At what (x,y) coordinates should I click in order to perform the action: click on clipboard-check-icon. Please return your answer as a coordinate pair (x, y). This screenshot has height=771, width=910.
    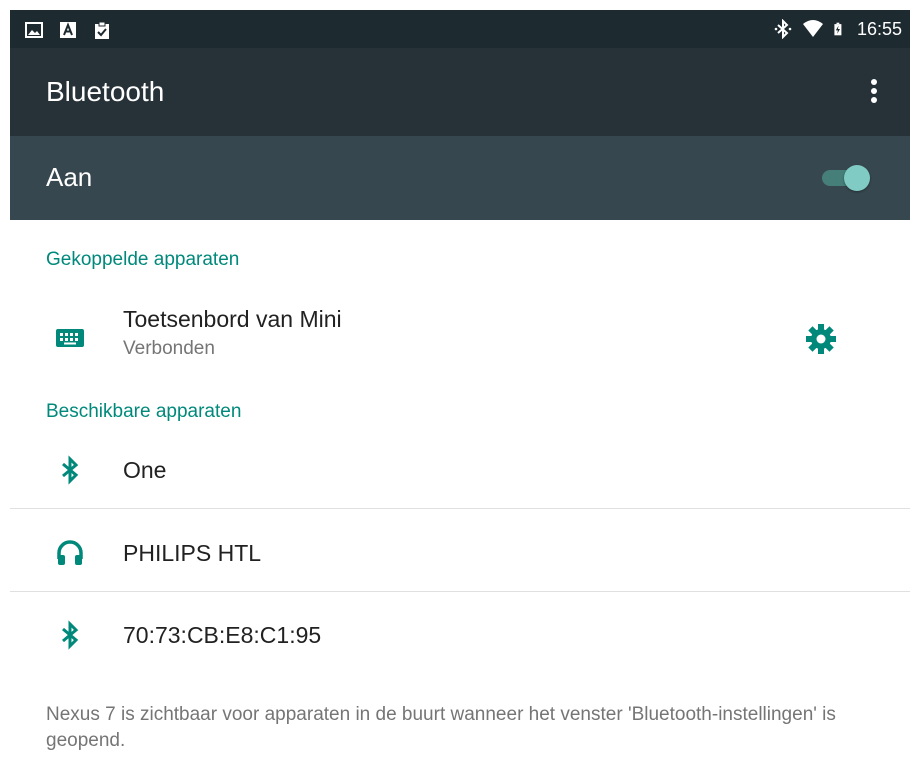
    Looking at the image, I should click on (102, 30).